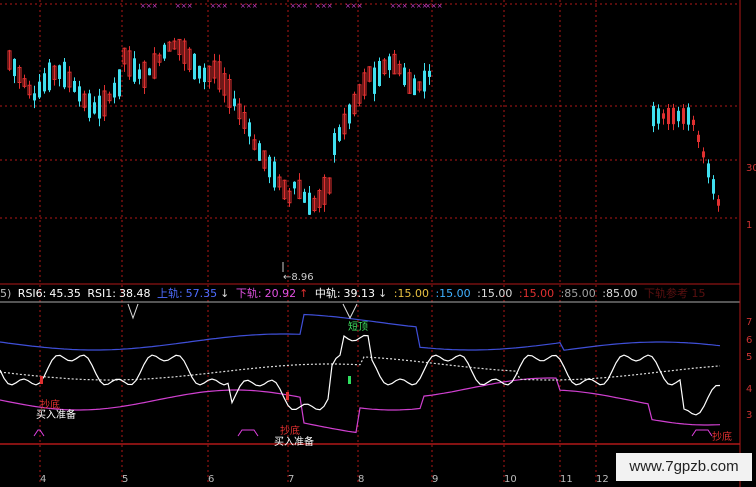 The height and width of the screenshot is (487, 756). I want to click on x-tick-6: 9, so click(435, 479).